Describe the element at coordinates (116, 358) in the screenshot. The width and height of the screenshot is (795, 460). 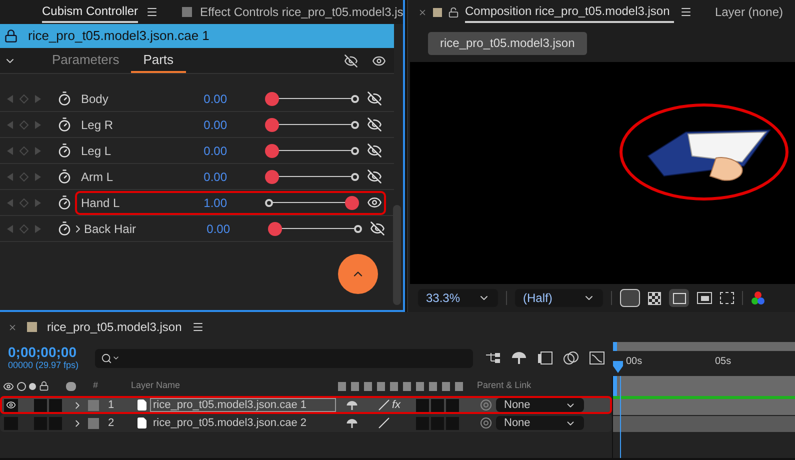
I see `chevron-down-icon` at that location.